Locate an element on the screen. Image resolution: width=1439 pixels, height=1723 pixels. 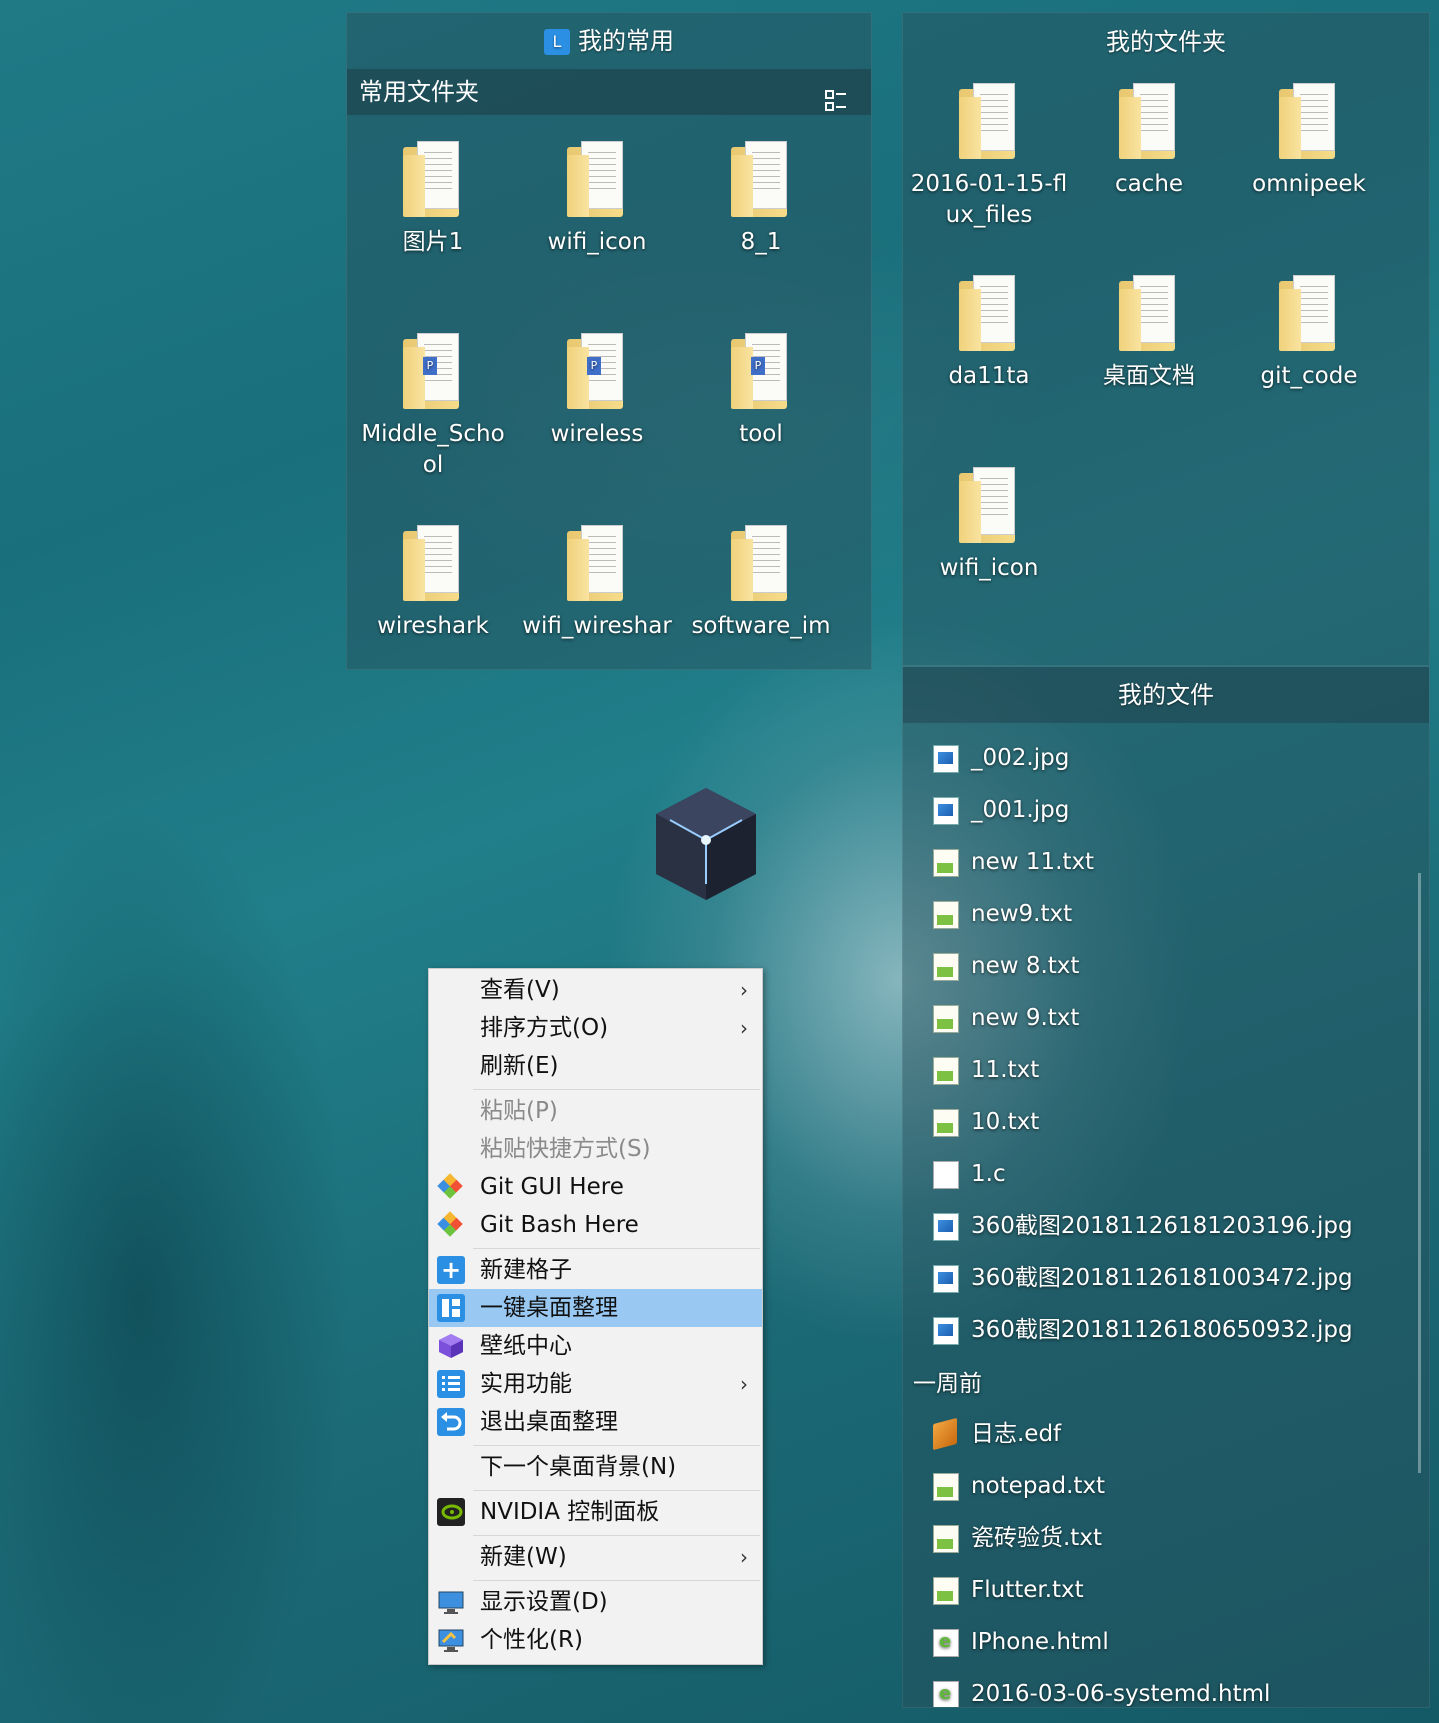
file-item: 10.txt is located at coordinates (1153, 1122).